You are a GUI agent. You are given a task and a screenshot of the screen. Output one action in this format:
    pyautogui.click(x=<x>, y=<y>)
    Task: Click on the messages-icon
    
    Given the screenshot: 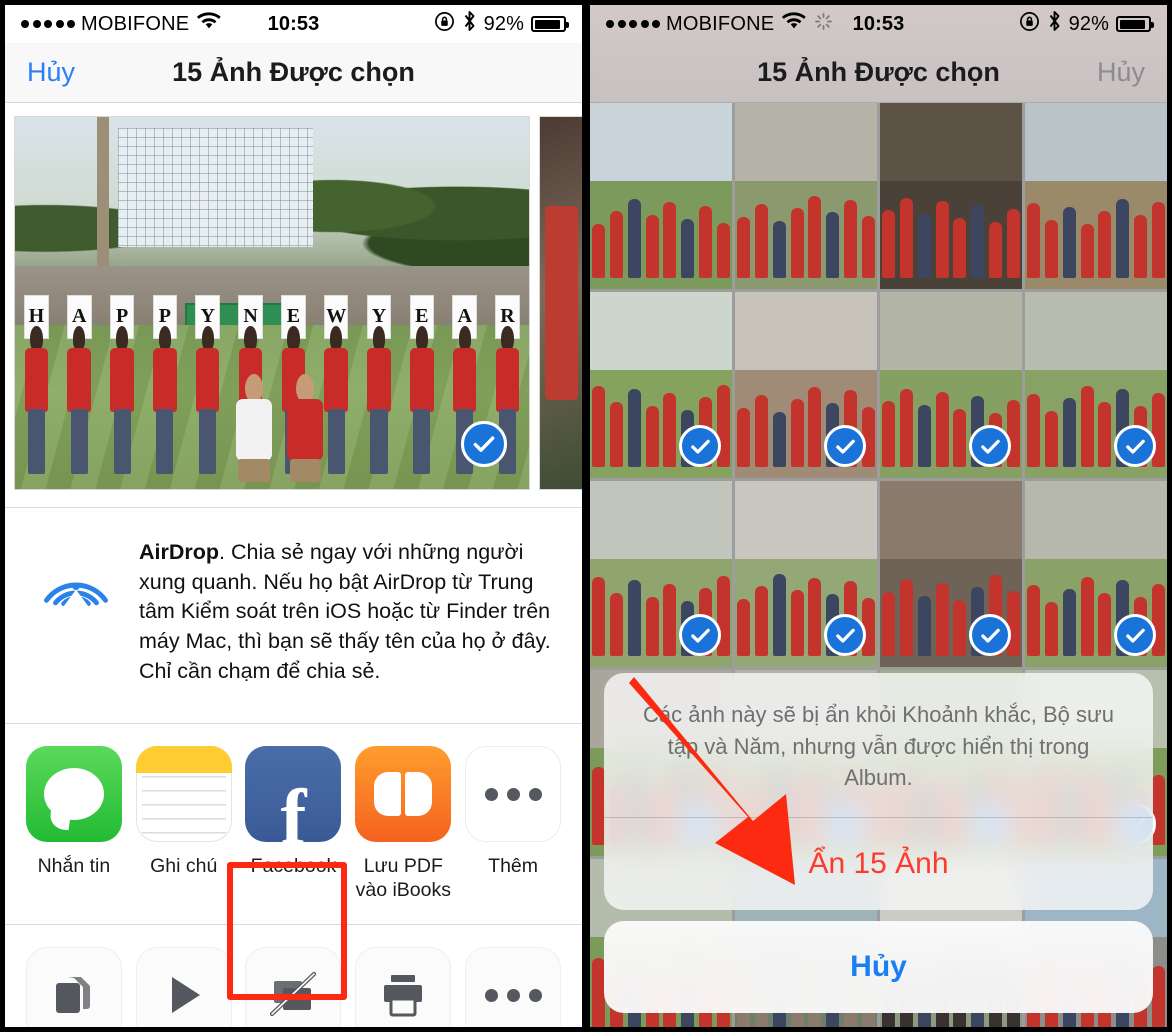 What is the action you would take?
    pyautogui.click(x=73, y=794)
    